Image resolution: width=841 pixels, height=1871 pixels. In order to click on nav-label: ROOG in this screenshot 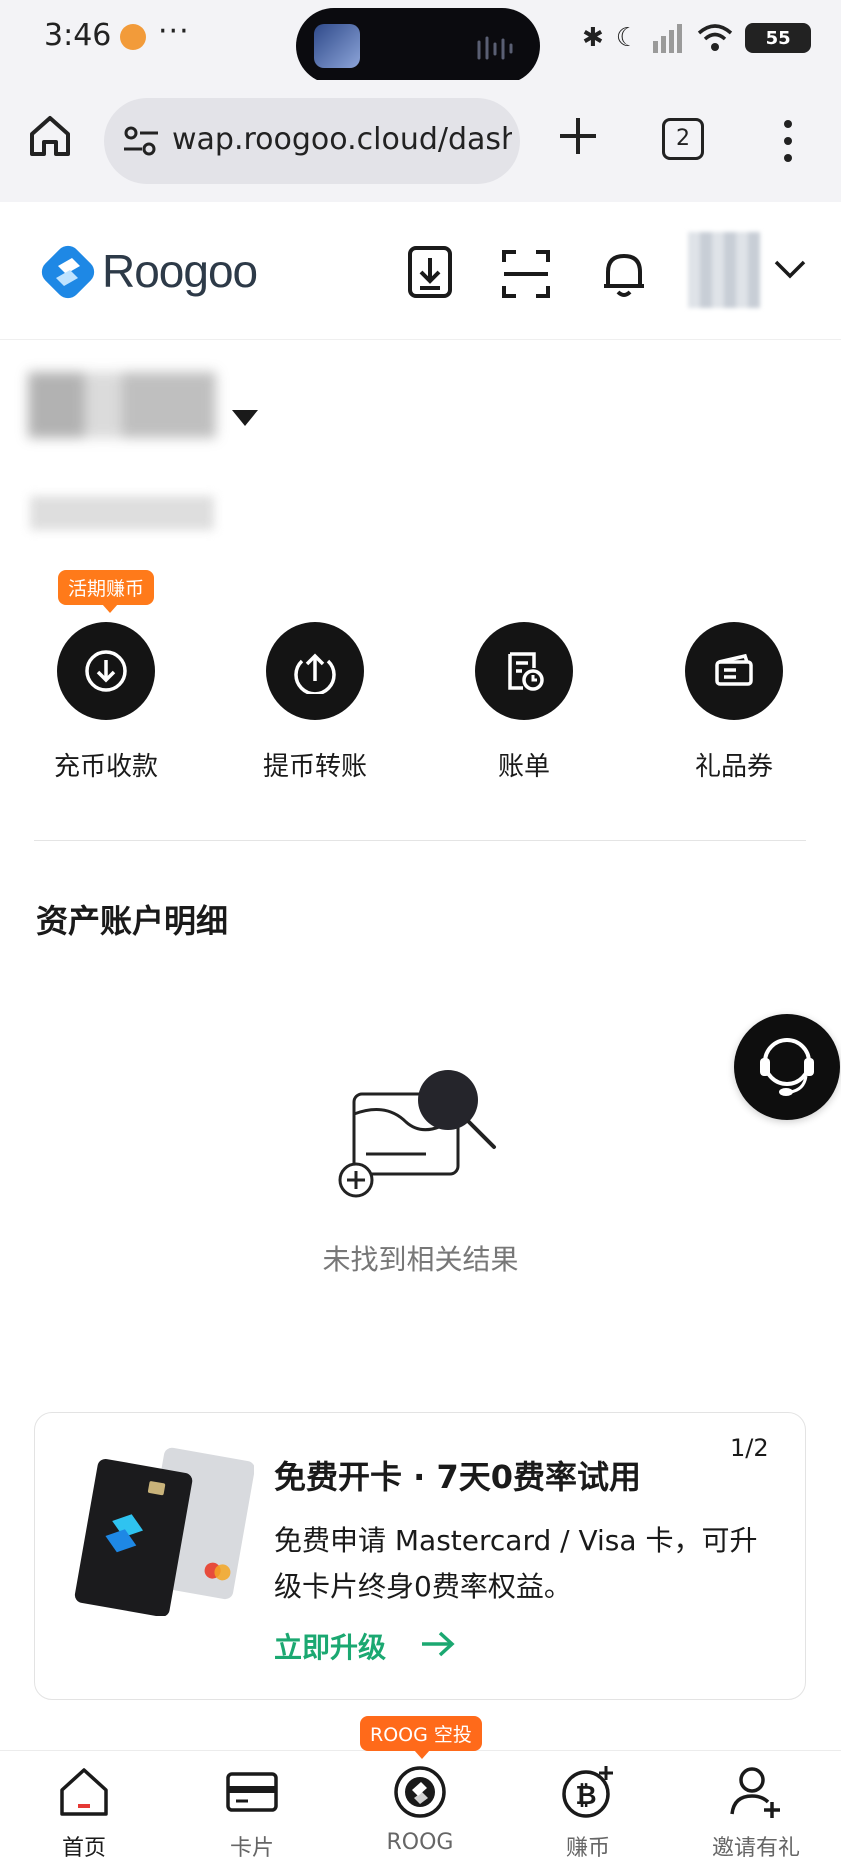, I will do `click(420, 1842)`.